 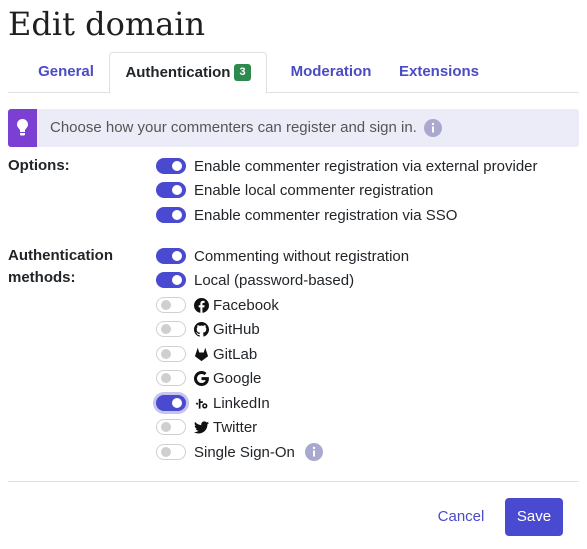 I want to click on toggle-google: Google, so click(x=208, y=378).